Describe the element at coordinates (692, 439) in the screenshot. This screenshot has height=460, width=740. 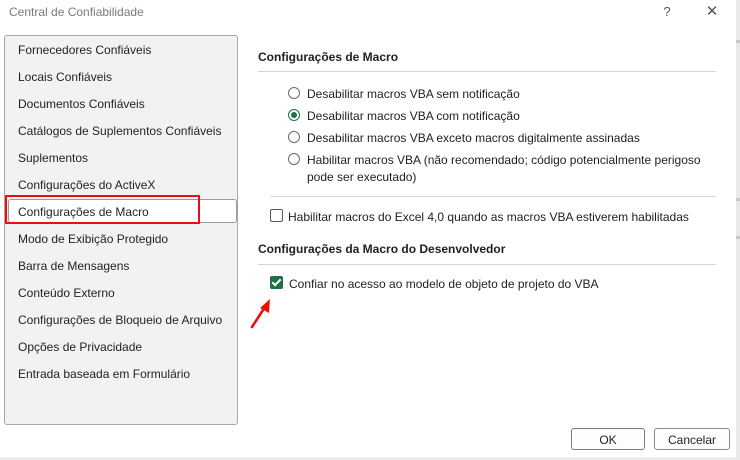
I see `cancel-button: Cancelar` at that location.